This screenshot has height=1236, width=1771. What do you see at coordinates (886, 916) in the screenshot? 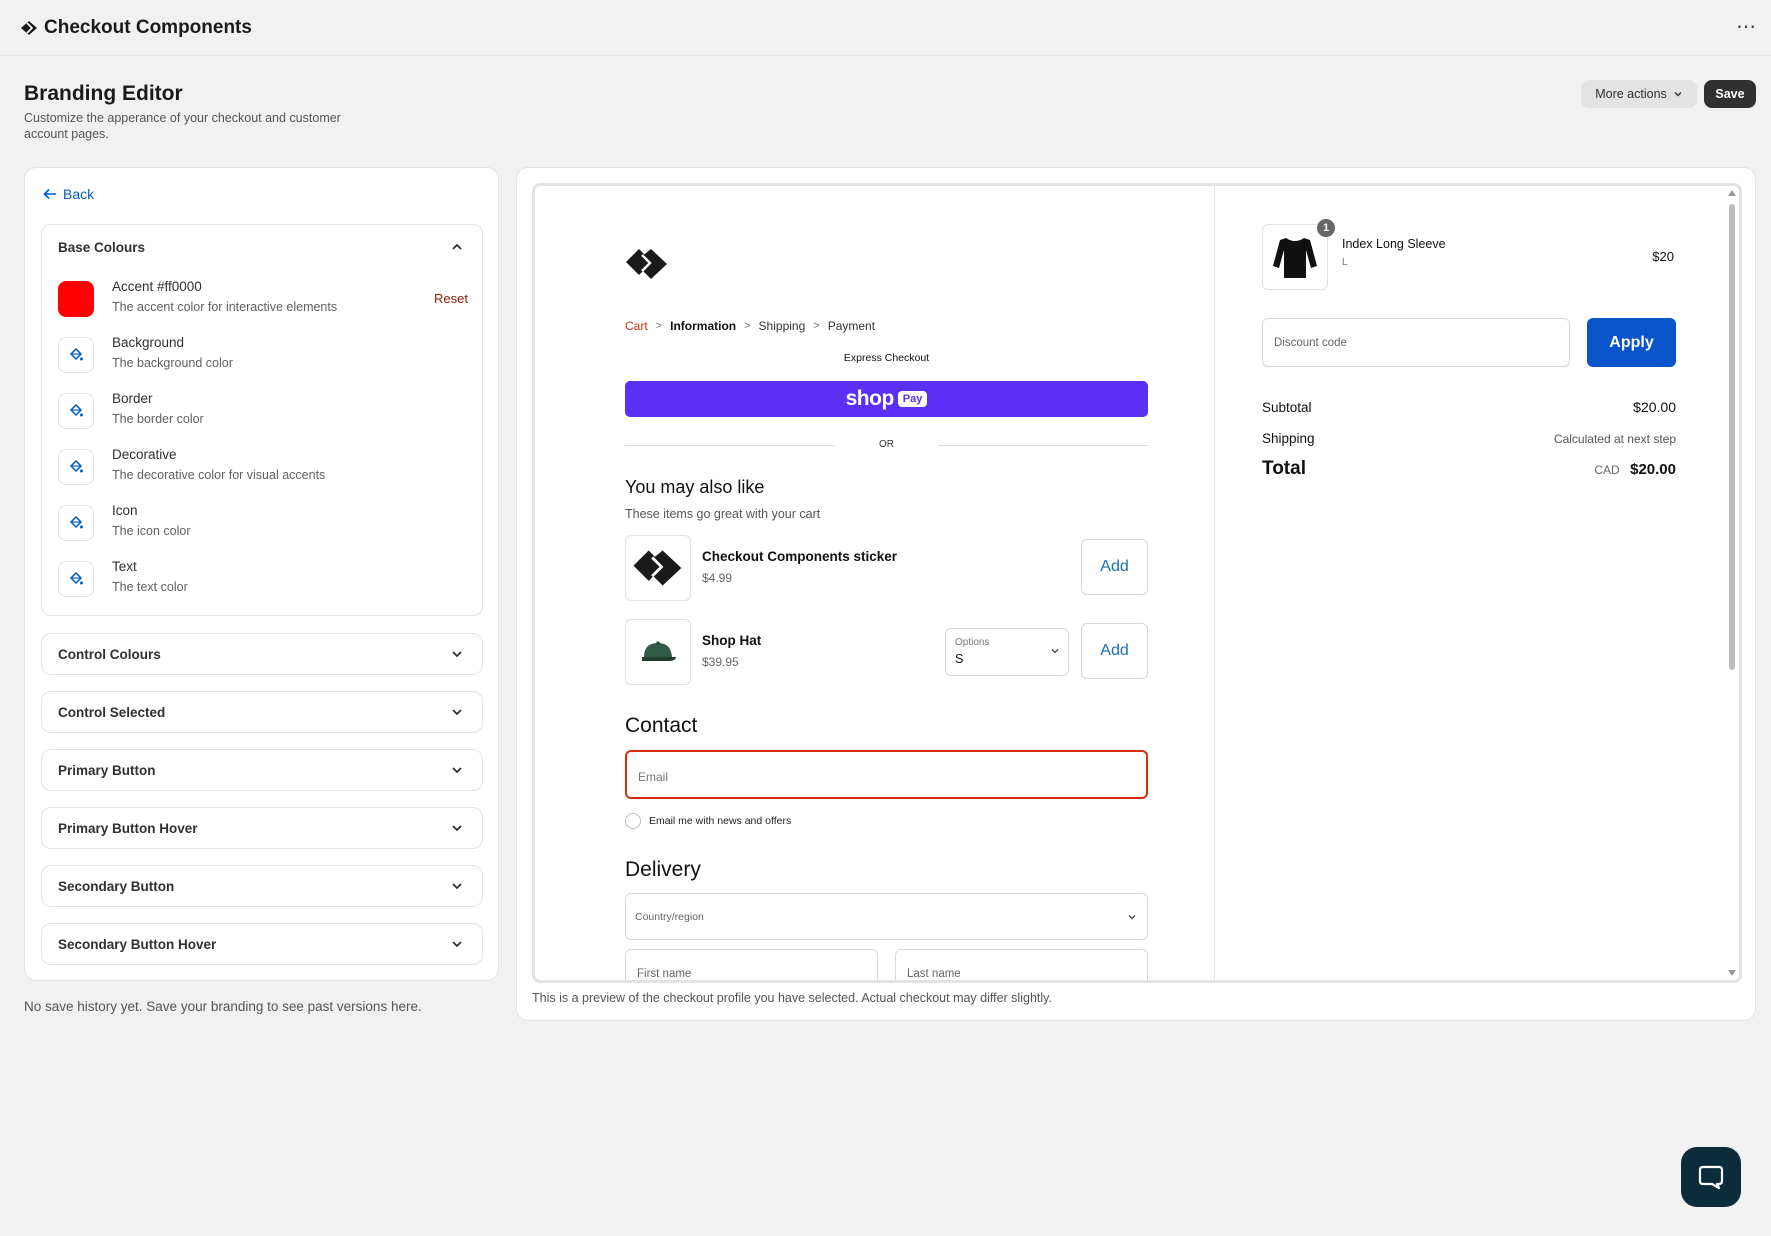
I see `country-region-select: Country/region` at bounding box center [886, 916].